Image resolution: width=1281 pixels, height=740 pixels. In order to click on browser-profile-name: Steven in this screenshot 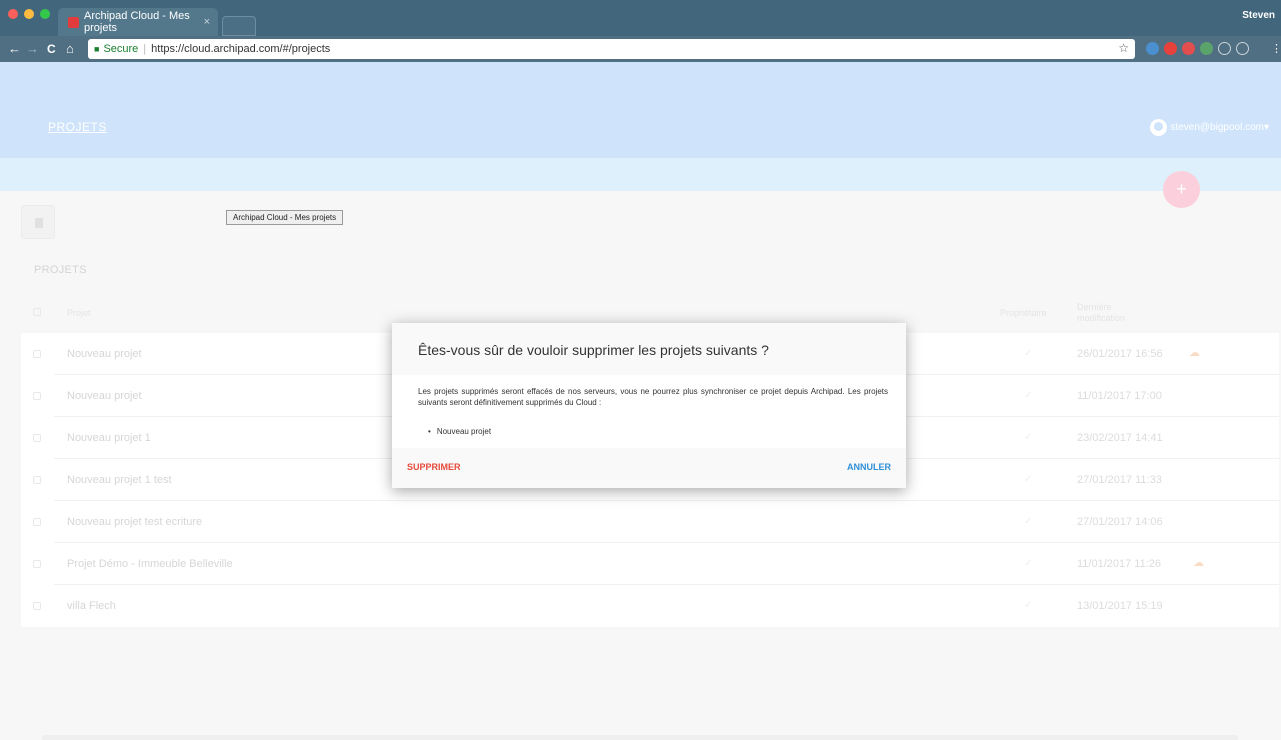, I will do `click(1258, 15)`.